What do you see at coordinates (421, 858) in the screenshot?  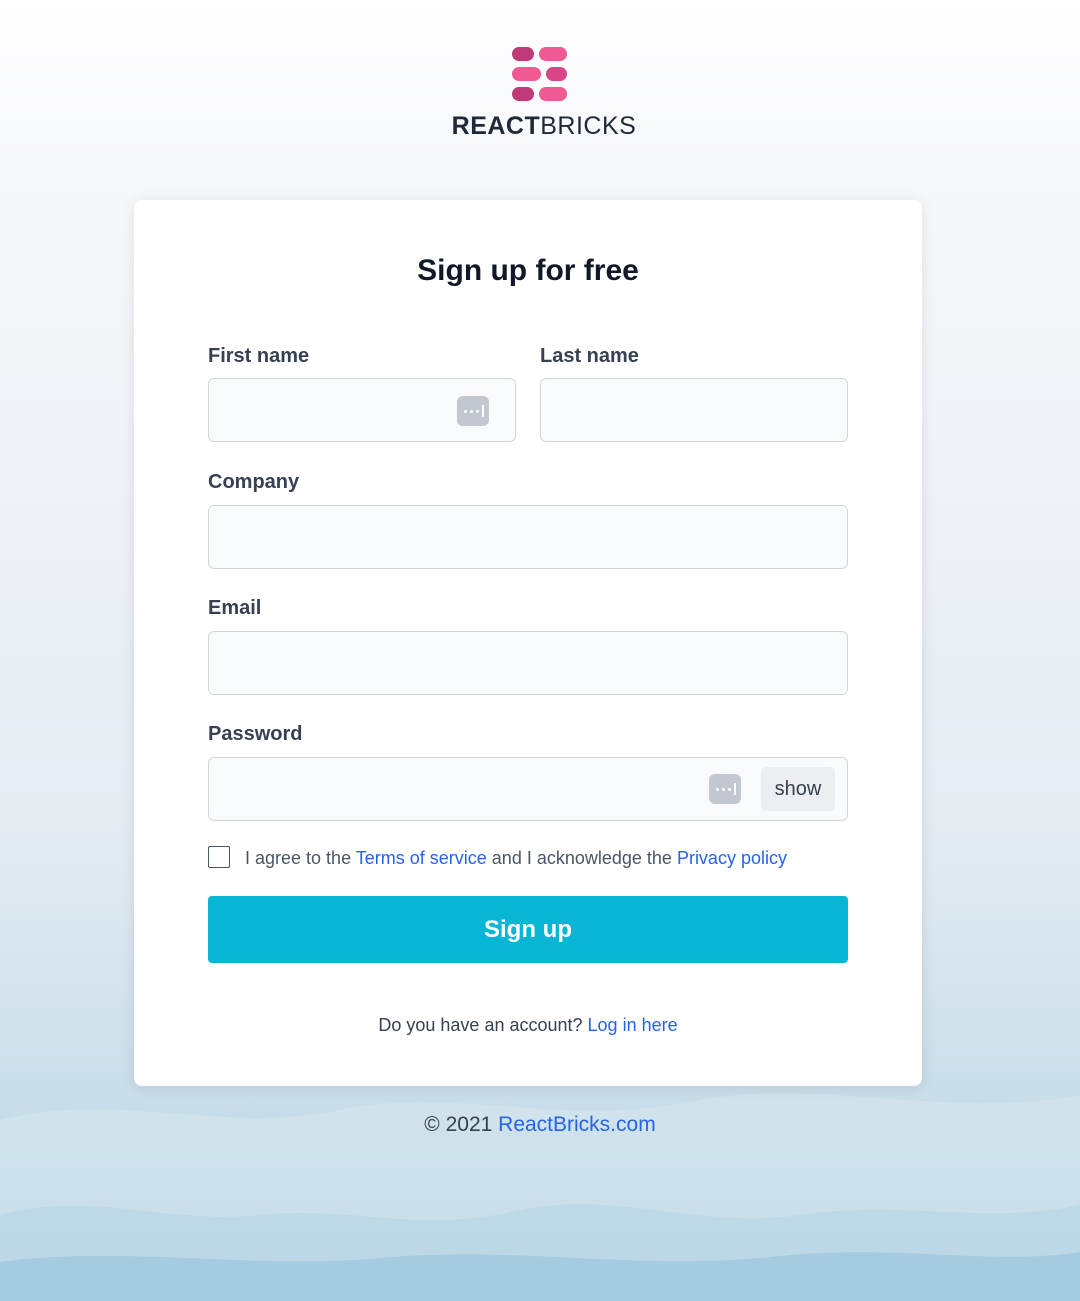 I see `terms-of-service-link: Terms of service` at bounding box center [421, 858].